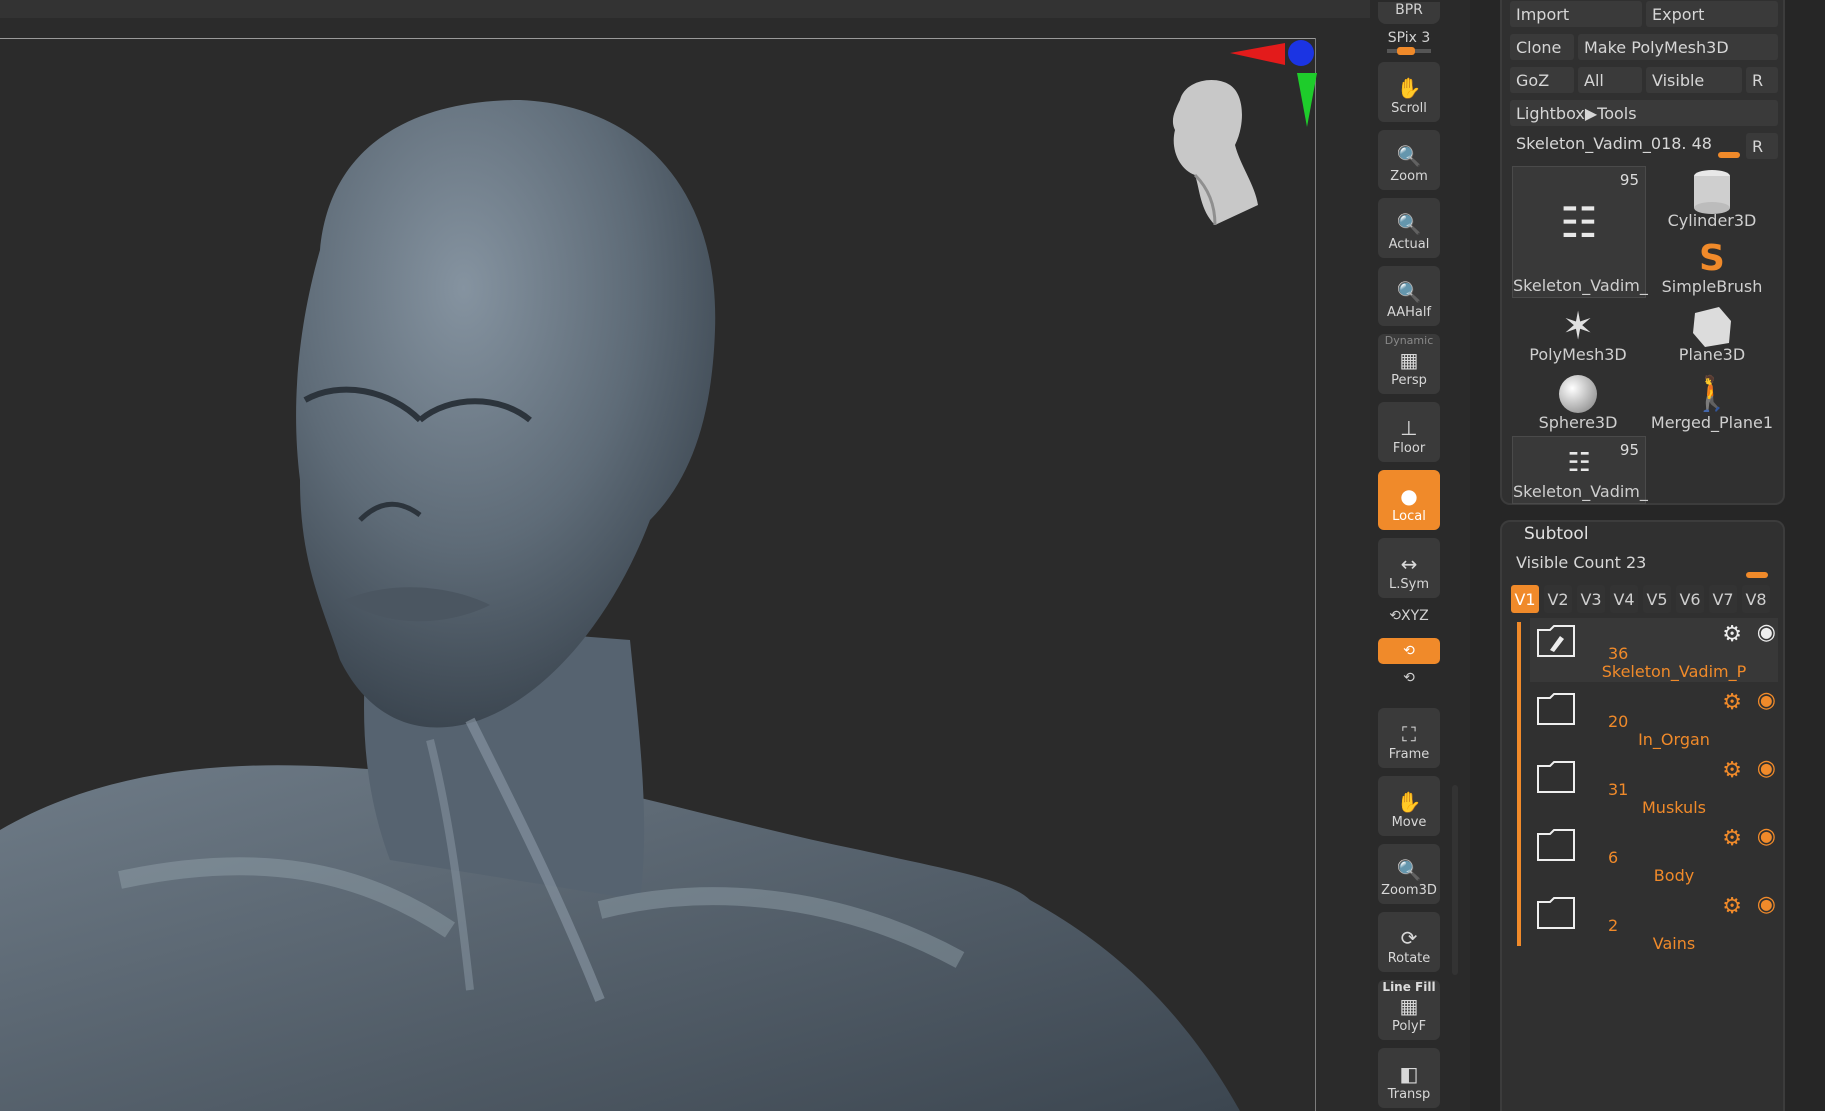 The height and width of the screenshot is (1111, 1825). Describe the element at coordinates (1624, 599) in the screenshot. I see `tab-v4: V4` at that location.